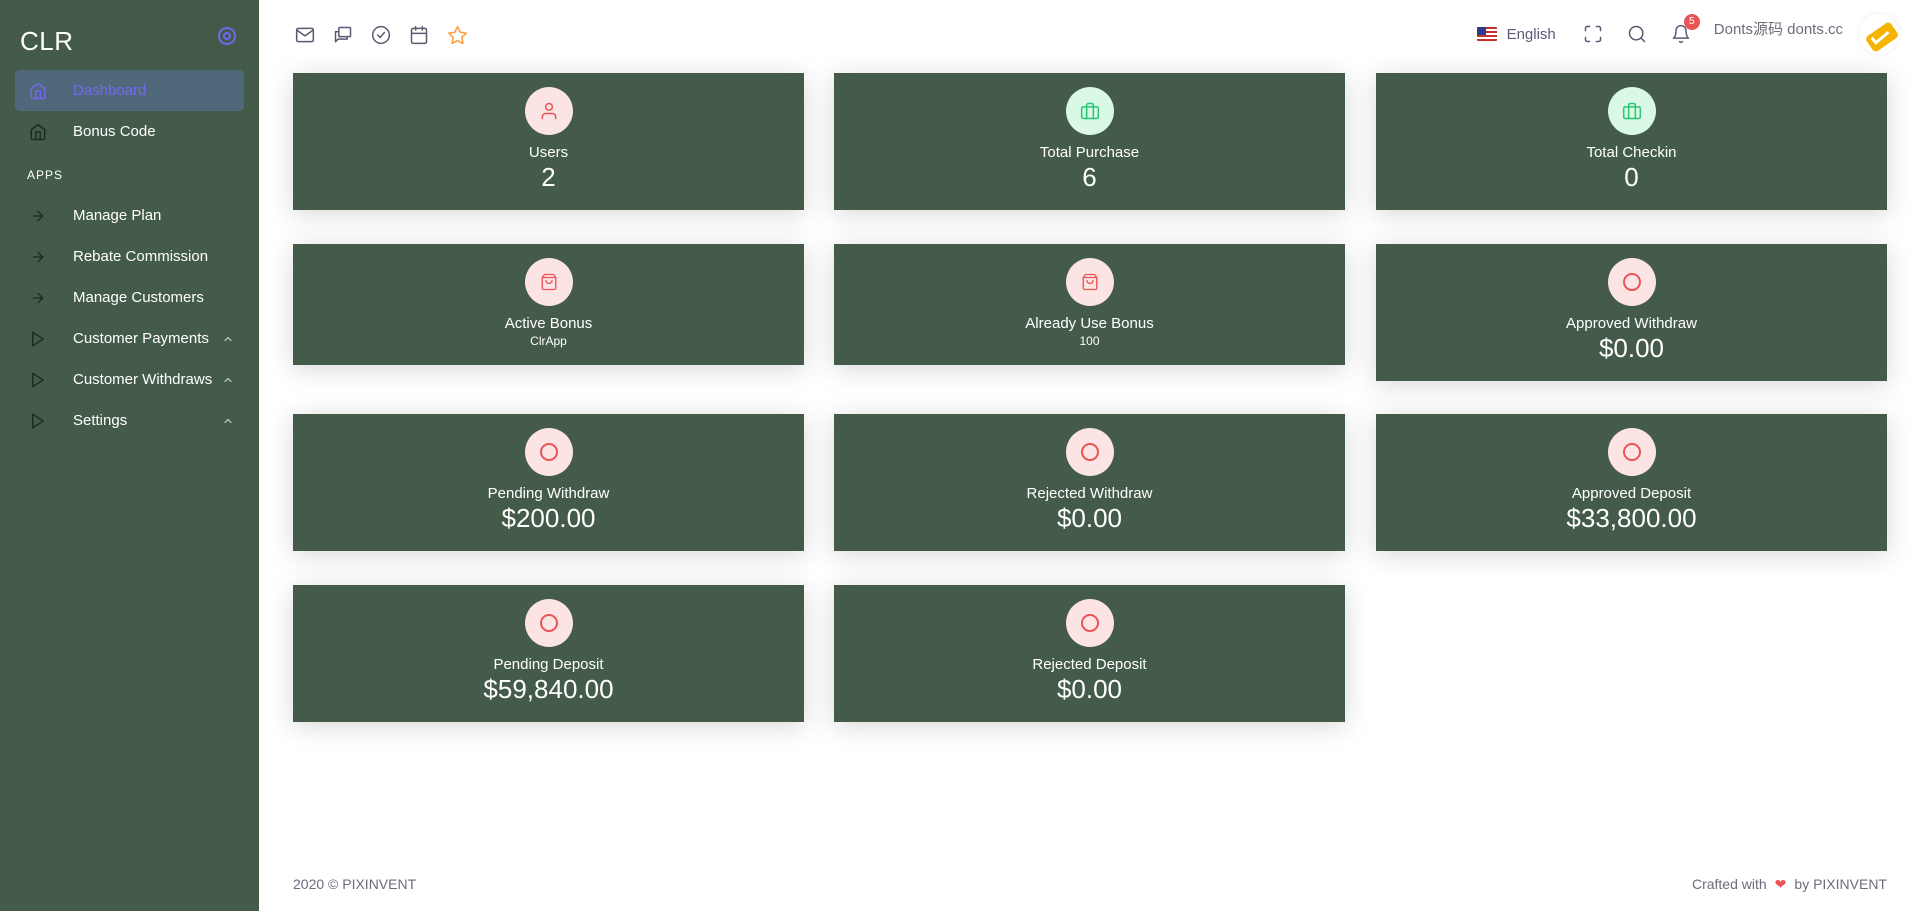 The width and height of the screenshot is (1919, 911). What do you see at coordinates (1593, 34) in the screenshot?
I see `fullscreen-icon` at bounding box center [1593, 34].